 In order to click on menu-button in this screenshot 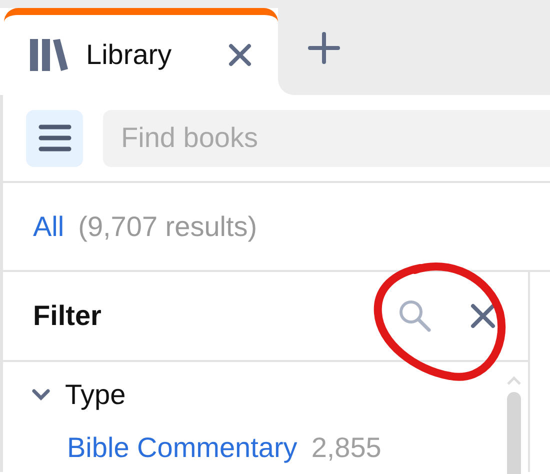, I will do `click(54, 138)`.